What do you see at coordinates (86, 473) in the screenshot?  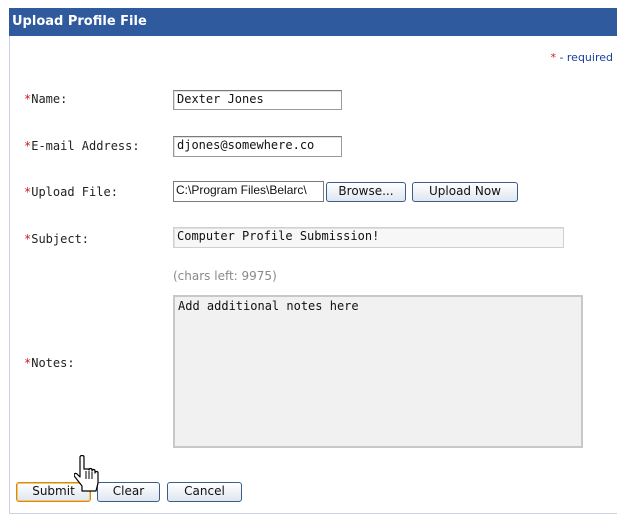 I see `hand-cursor-icon` at bounding box center [86, 473].